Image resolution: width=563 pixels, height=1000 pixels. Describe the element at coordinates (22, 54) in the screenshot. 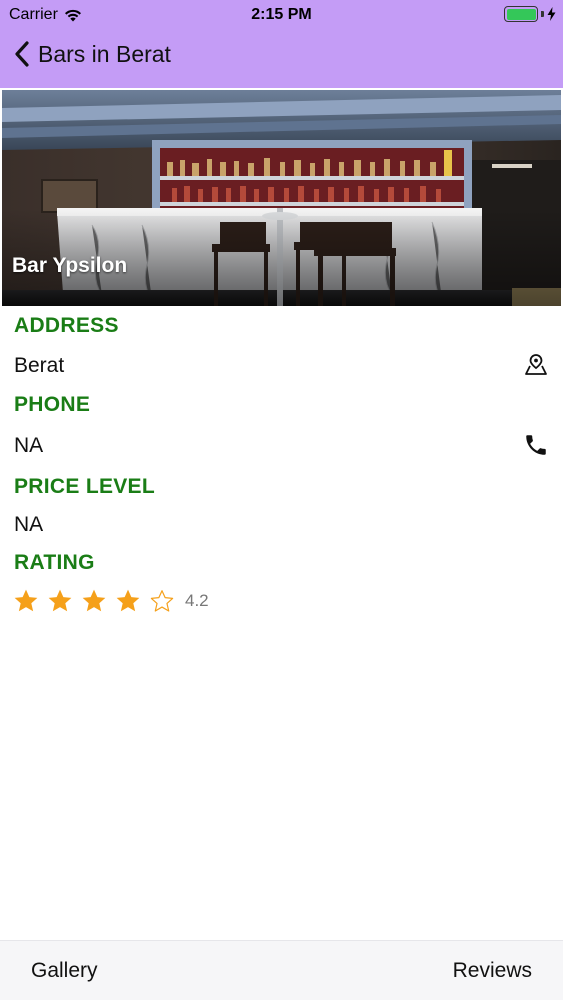

I see `chevron-left-icon` at that location.